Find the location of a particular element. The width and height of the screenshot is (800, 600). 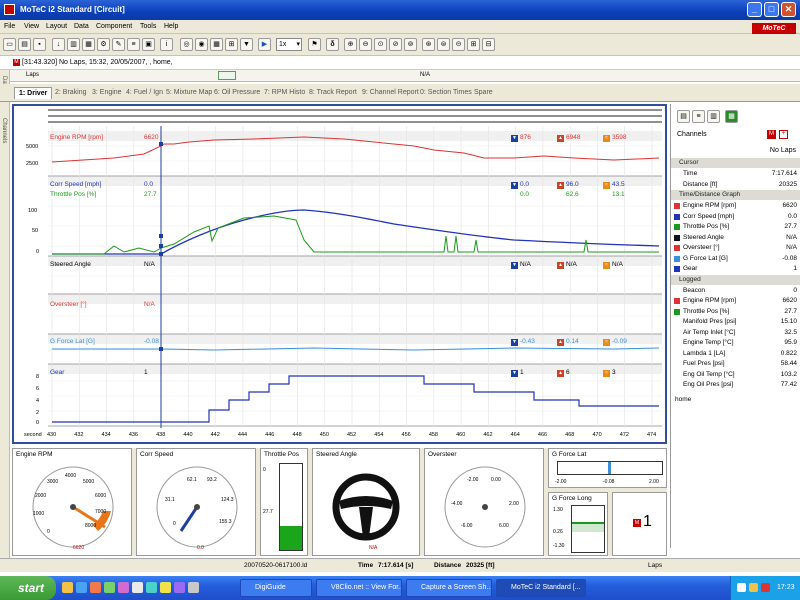

tab-spare: Spare is located at coordinates (483, 92).